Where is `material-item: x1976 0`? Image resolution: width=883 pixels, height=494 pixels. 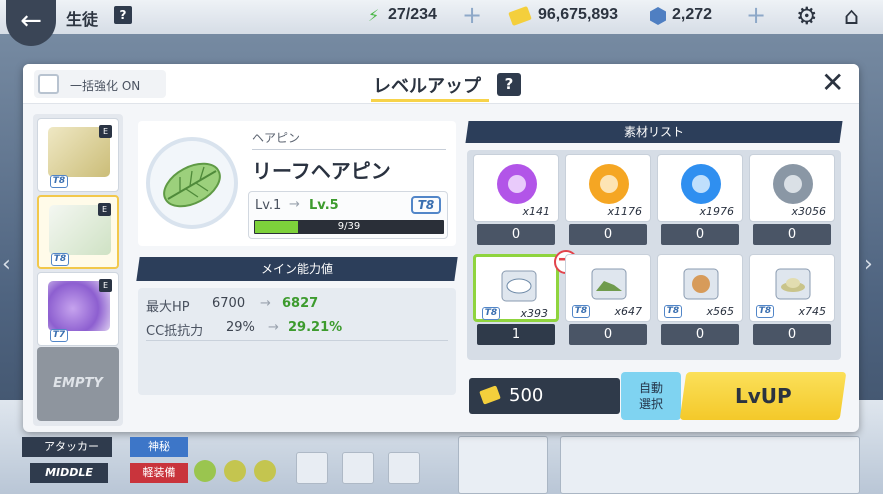
material-item: x1976 0 is located at coordinates (700, 200).